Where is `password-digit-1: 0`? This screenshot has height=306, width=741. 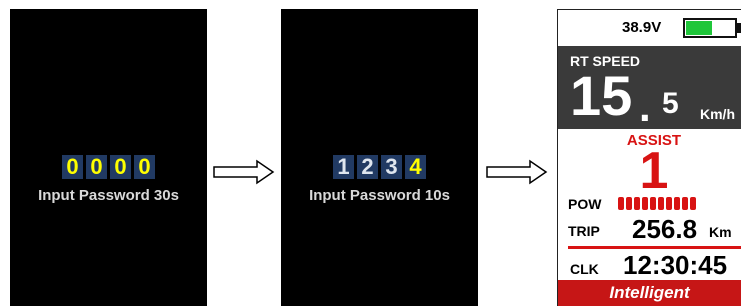
password-digit-1: 0 is located at coordinates (72, 167).